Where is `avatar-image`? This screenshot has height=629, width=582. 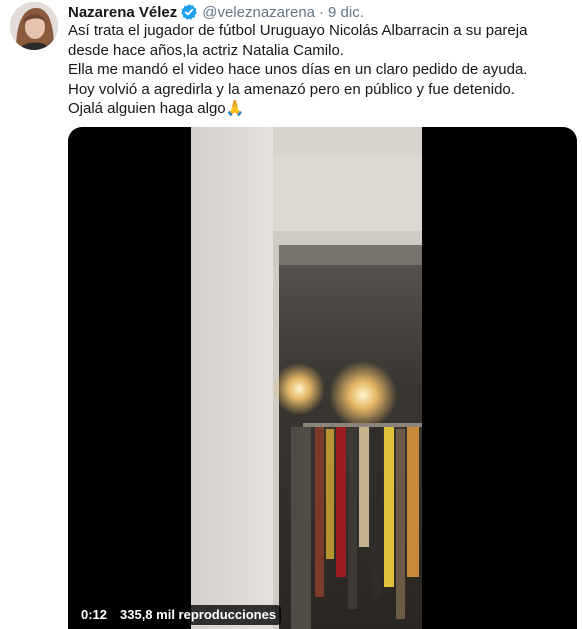 avatar-image is located at coordinates (34, 26).